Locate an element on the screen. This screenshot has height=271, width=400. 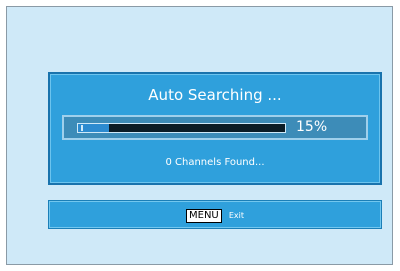
footer-hint-bar: MENU Exit is located at coordinates (215, 214).